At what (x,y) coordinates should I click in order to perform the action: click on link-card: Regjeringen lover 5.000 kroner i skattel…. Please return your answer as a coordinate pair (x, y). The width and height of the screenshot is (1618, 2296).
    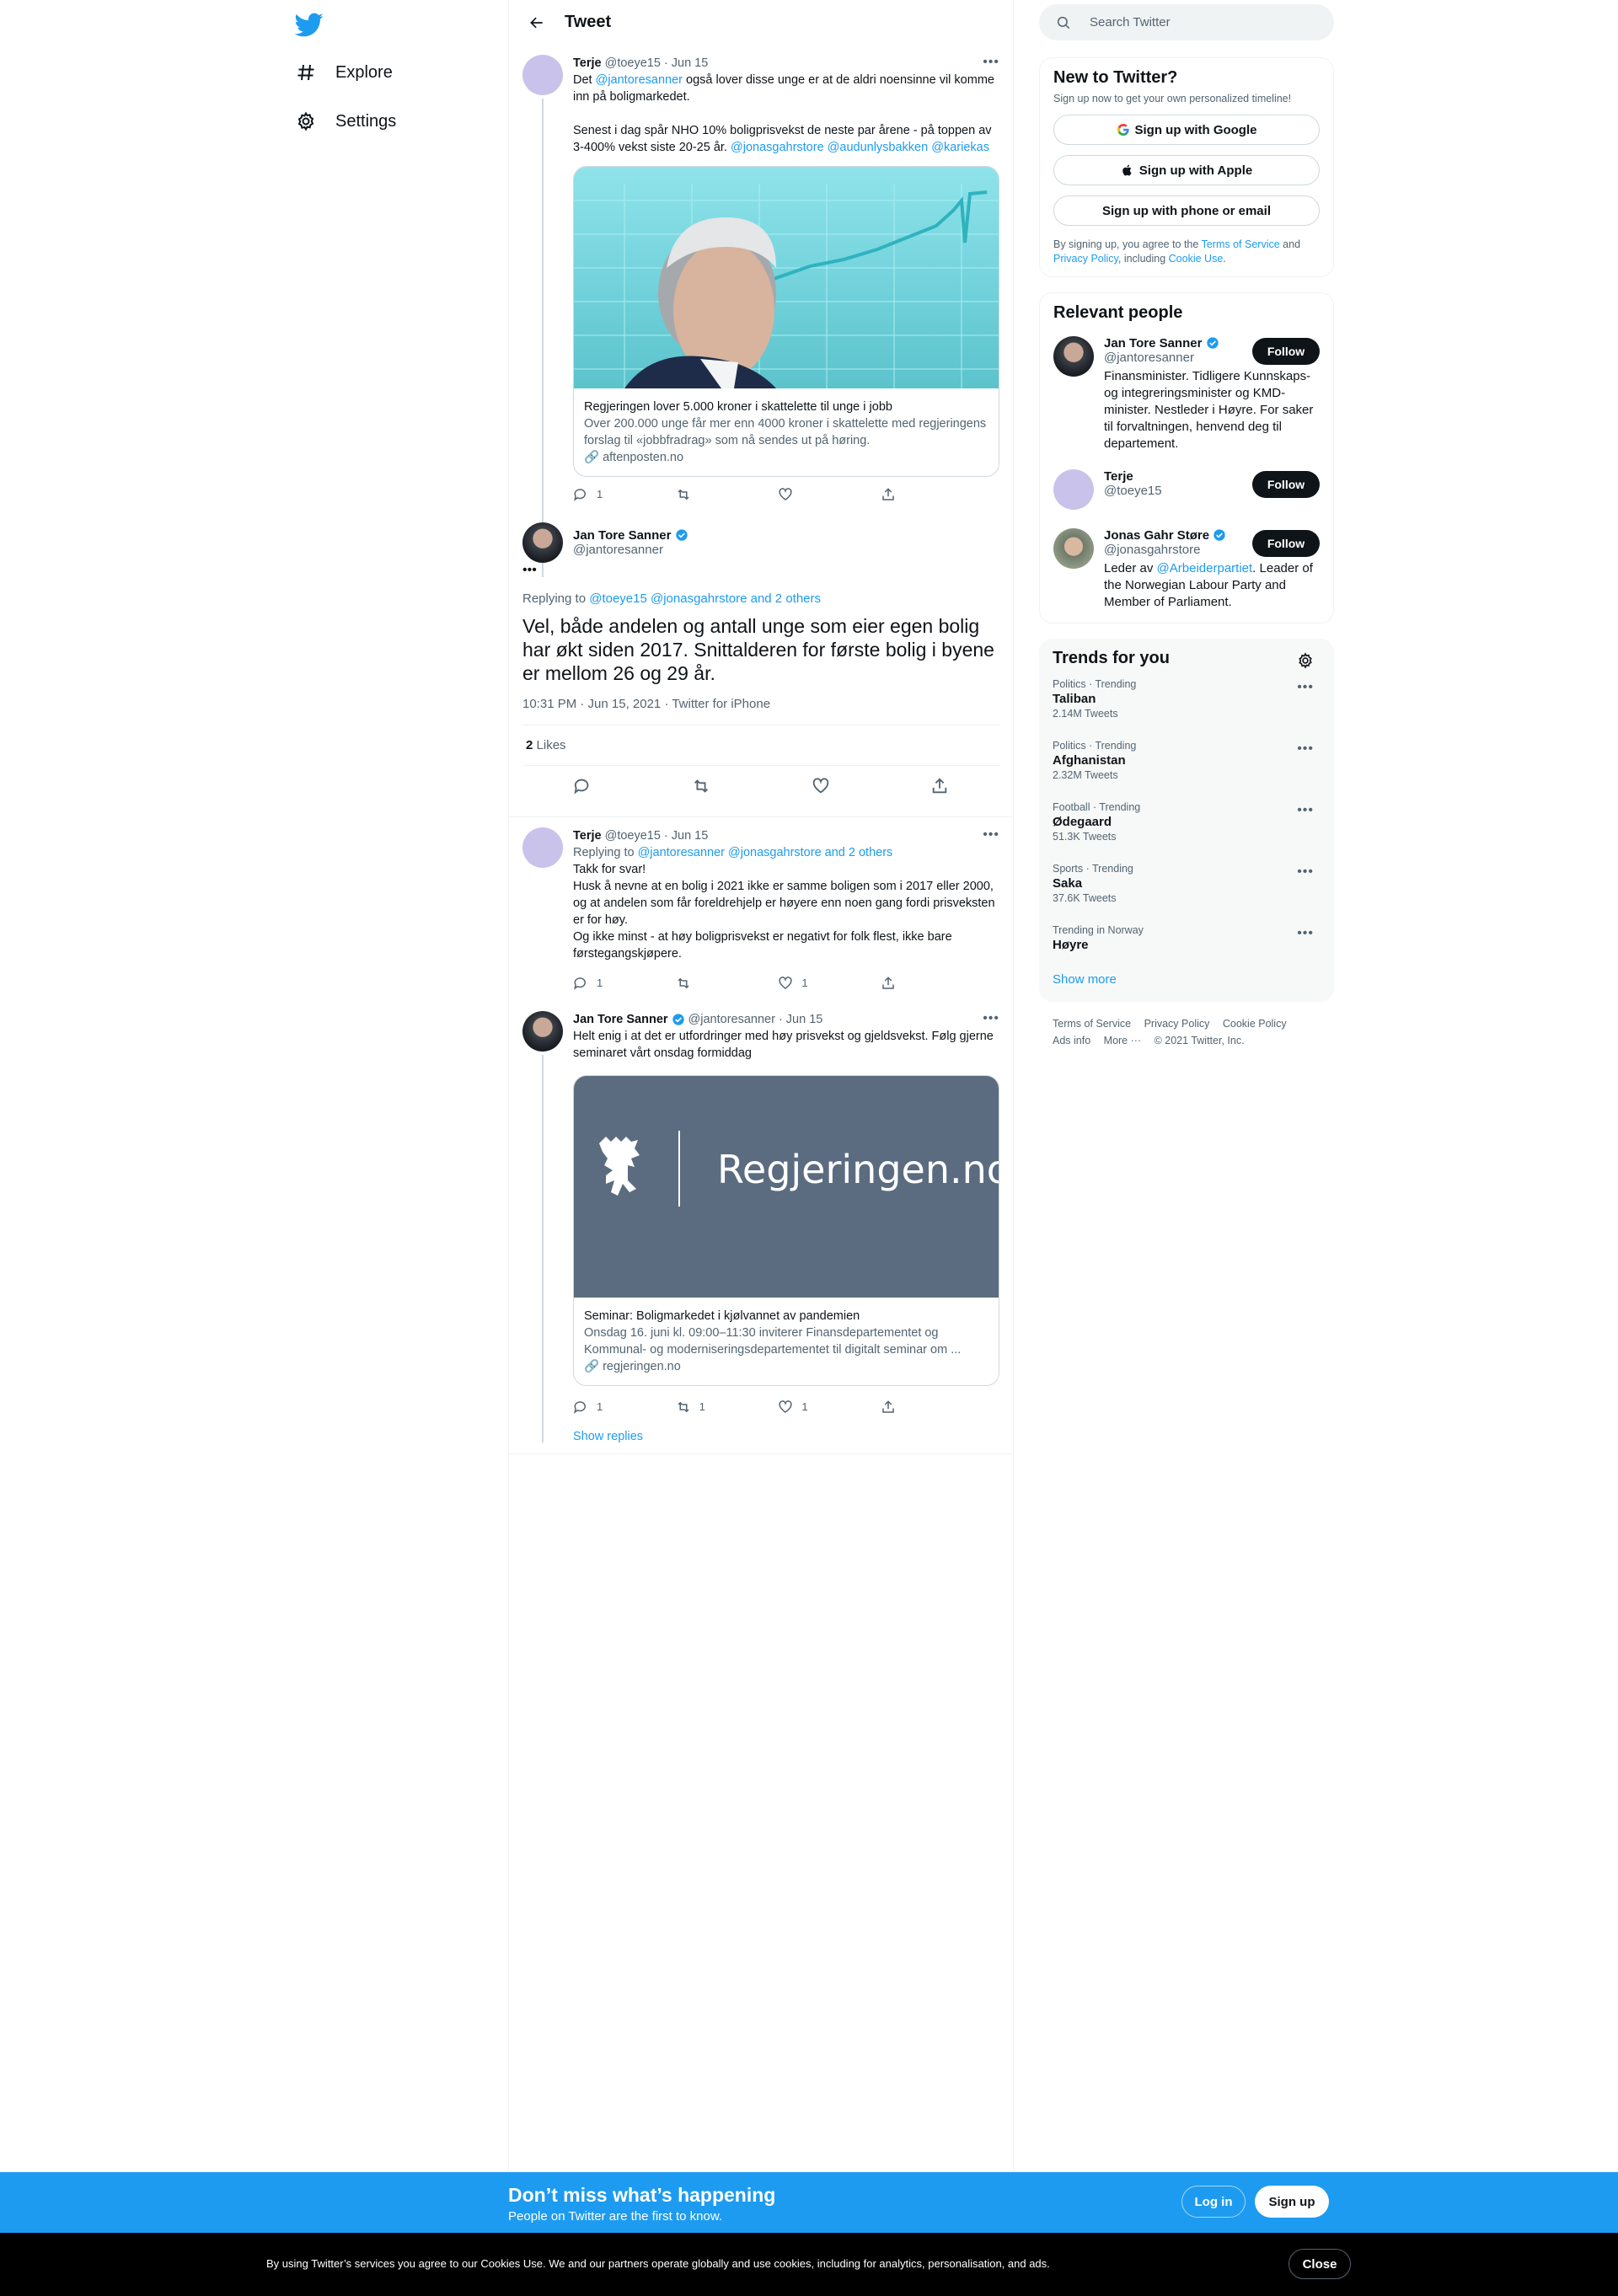
    Looking at the image, I should click on (786, 321).